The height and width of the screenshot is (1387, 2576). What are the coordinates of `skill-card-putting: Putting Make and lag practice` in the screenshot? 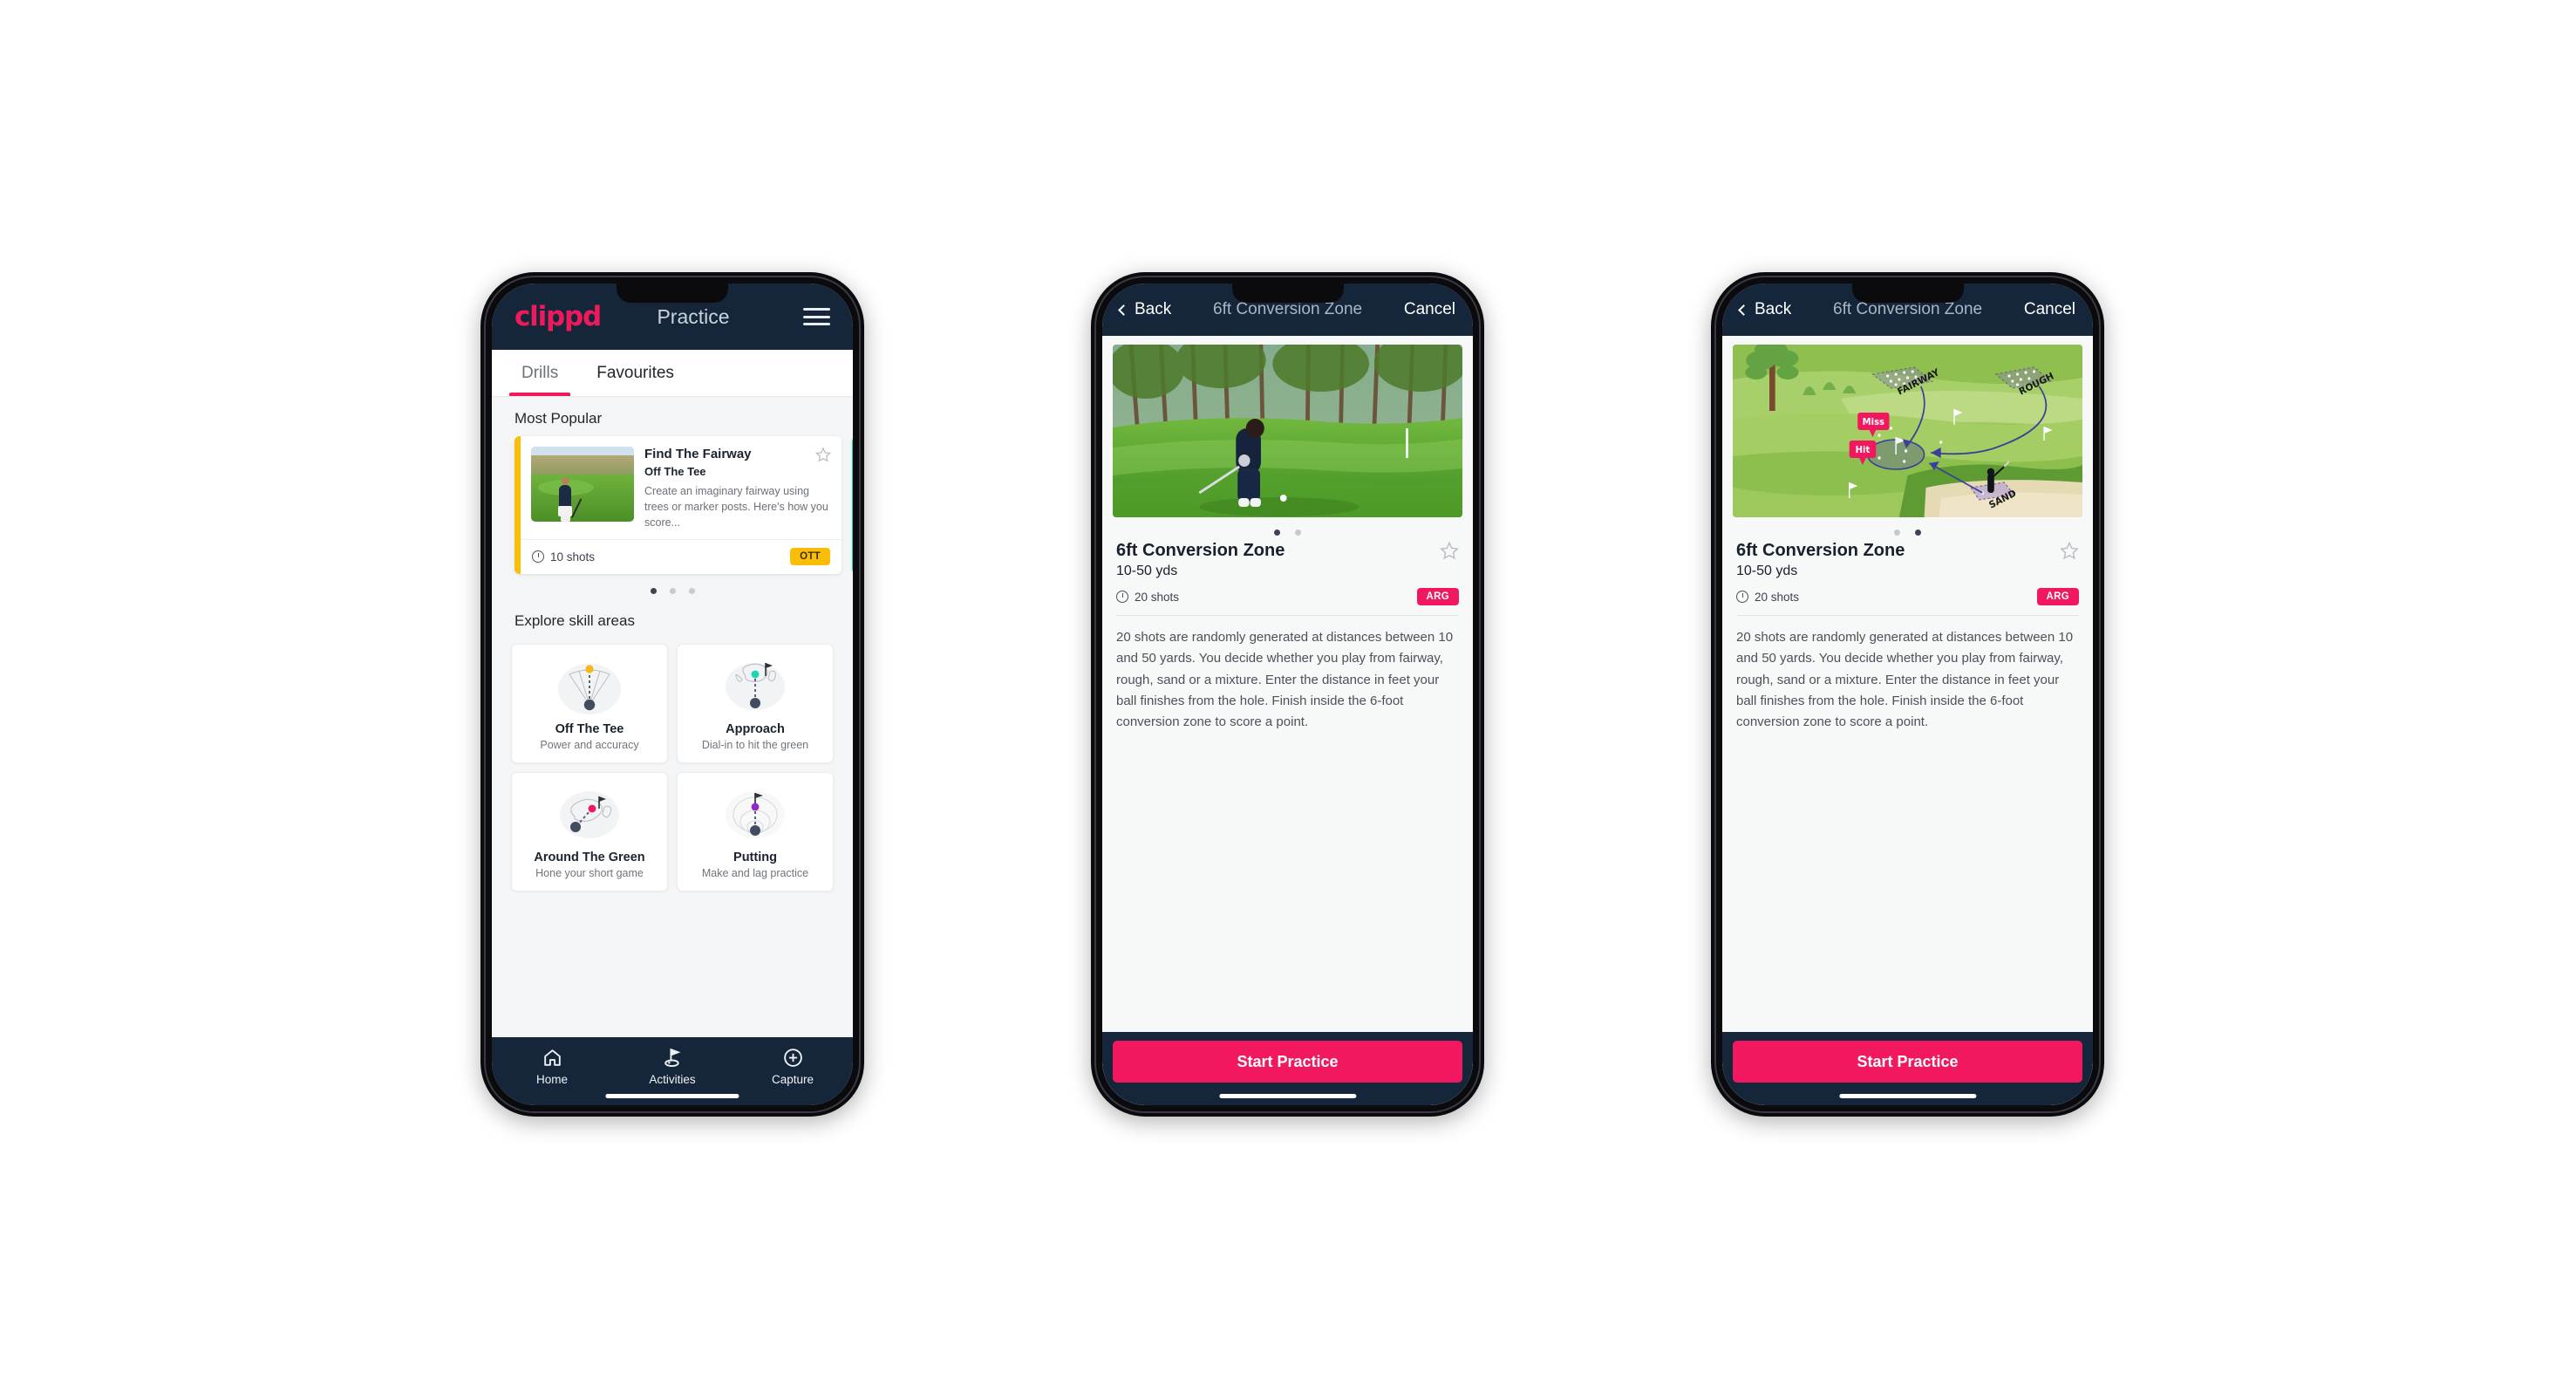 It's located at (756, 832).